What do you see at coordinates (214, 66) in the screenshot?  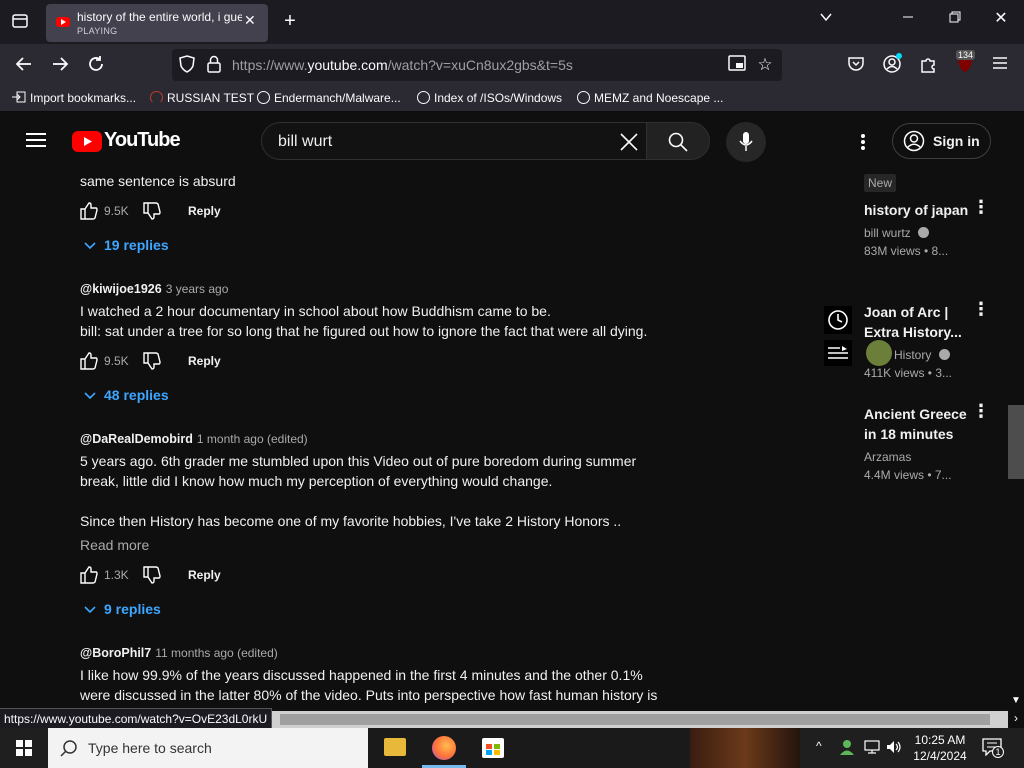 I see `lock-icon` at bounding box center [214, 66].